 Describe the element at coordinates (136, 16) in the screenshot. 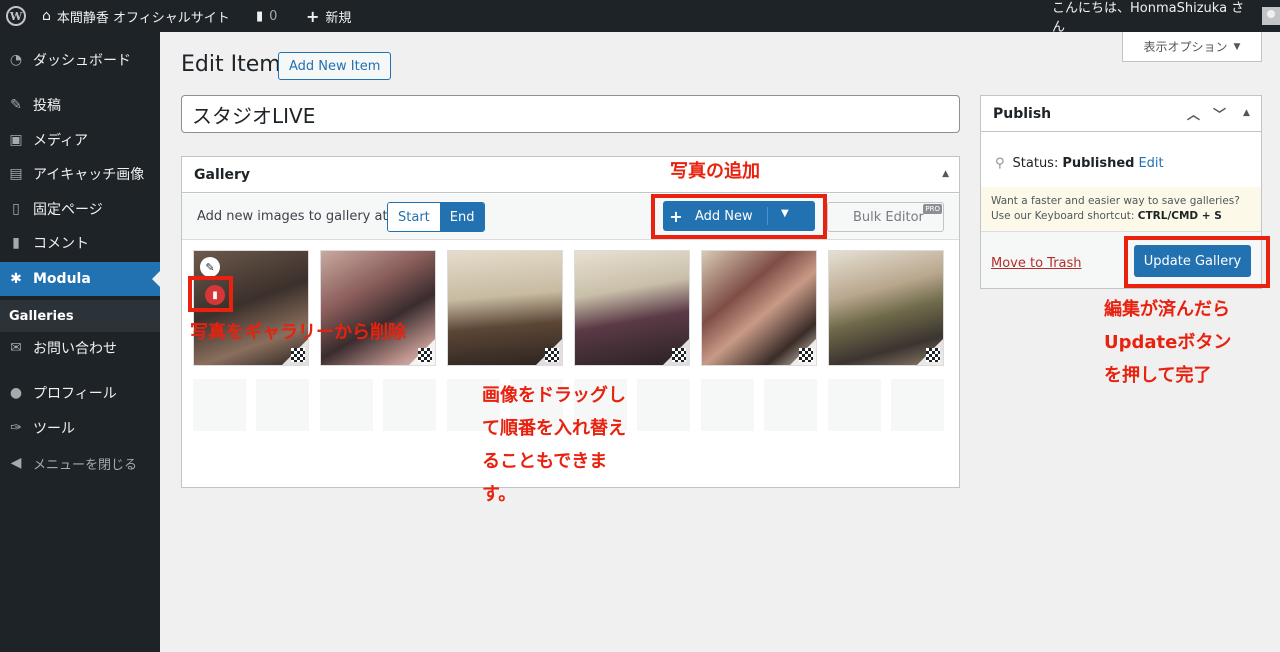

I see `site-name-link: ⌂ 本間静香 オフィシャルサイト` at that location.